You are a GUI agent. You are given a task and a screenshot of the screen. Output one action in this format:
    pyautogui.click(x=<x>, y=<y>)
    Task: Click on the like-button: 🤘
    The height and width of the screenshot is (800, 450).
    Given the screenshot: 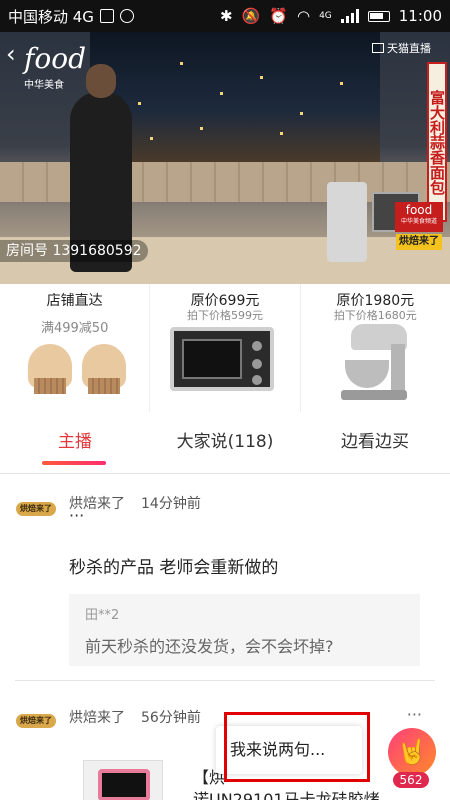 What is the action you would take?
    pyautogui.click(x=412, y=752)
    